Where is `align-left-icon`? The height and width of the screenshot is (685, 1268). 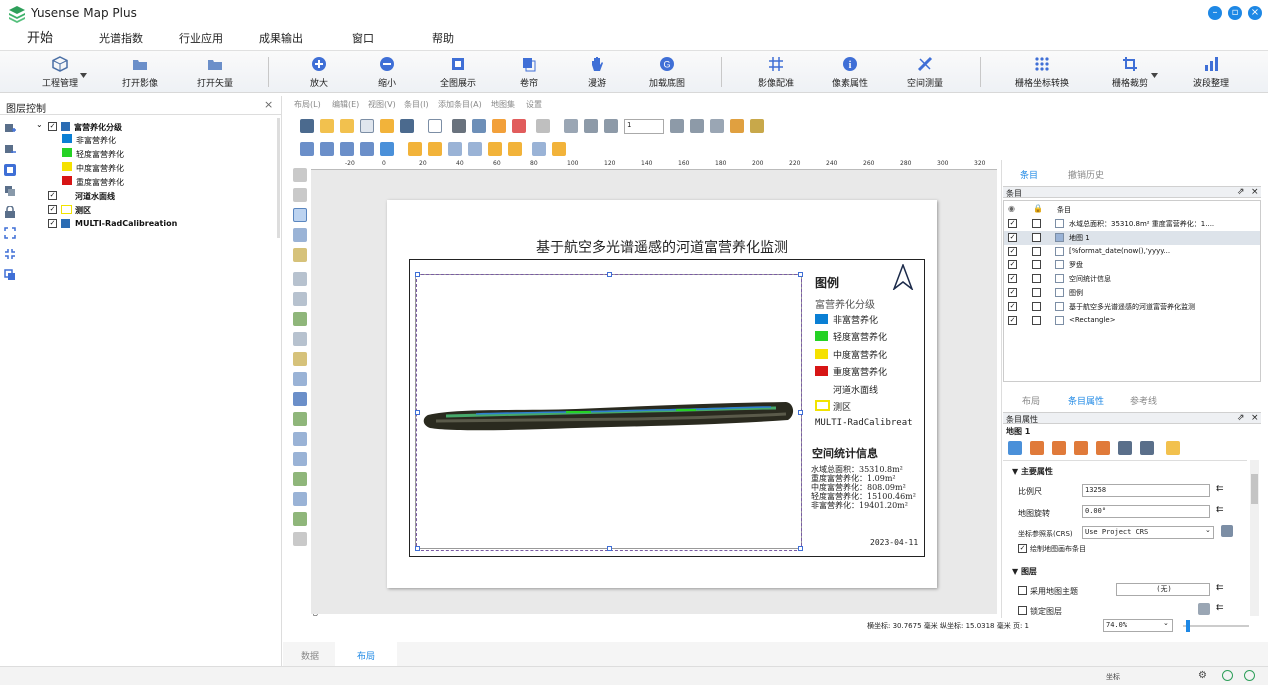
align-left-icon is located at coordinates (495, 149).